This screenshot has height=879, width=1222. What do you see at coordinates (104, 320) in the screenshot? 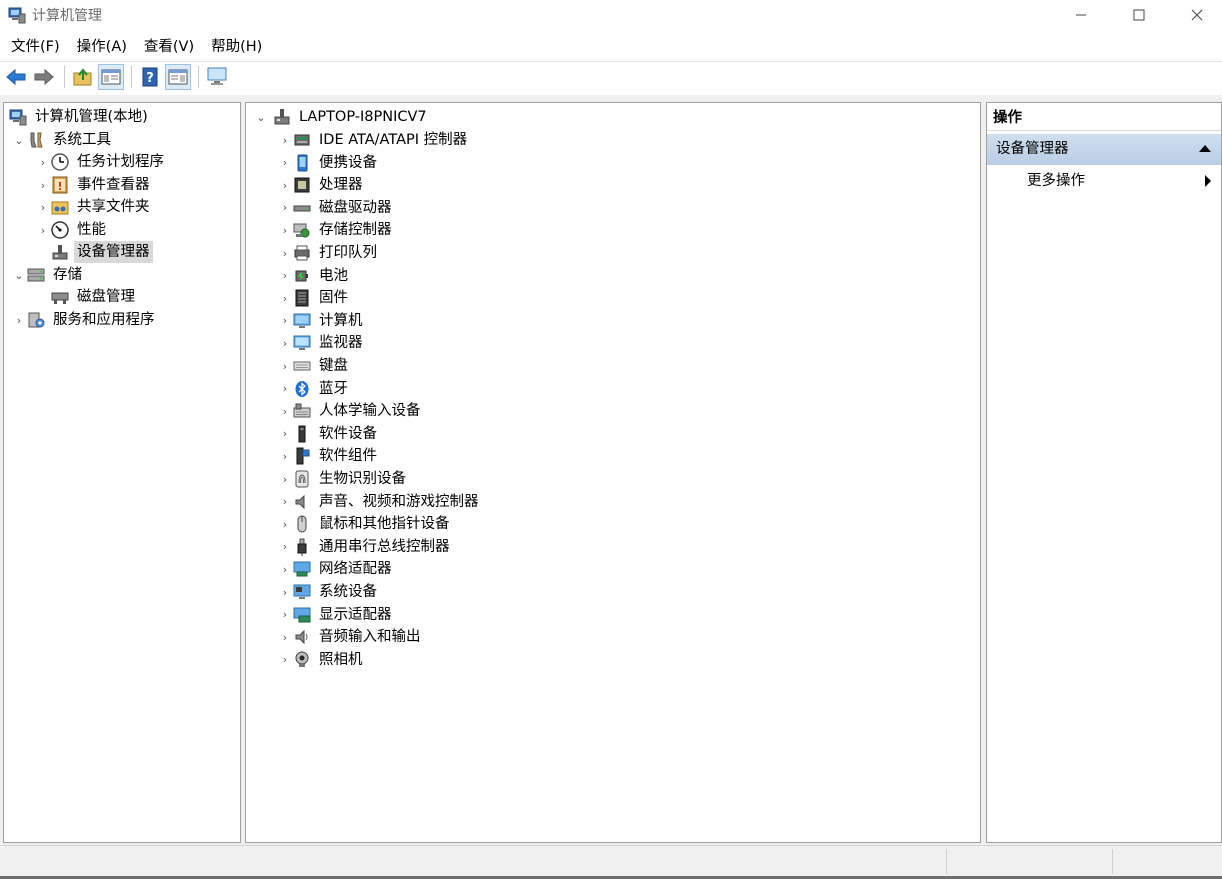
I see `tree-item-label: 服务和应用程序` at bounding box center [104, 320].